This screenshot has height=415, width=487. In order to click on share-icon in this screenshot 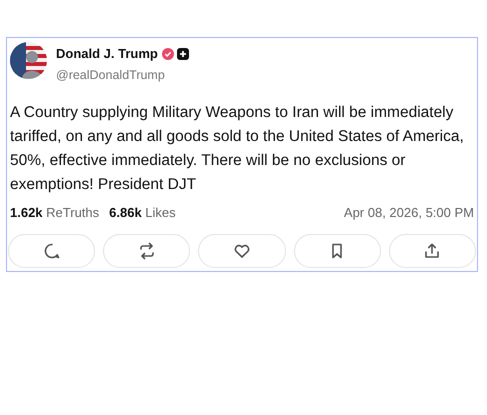, I will do `click(432, 251)`.